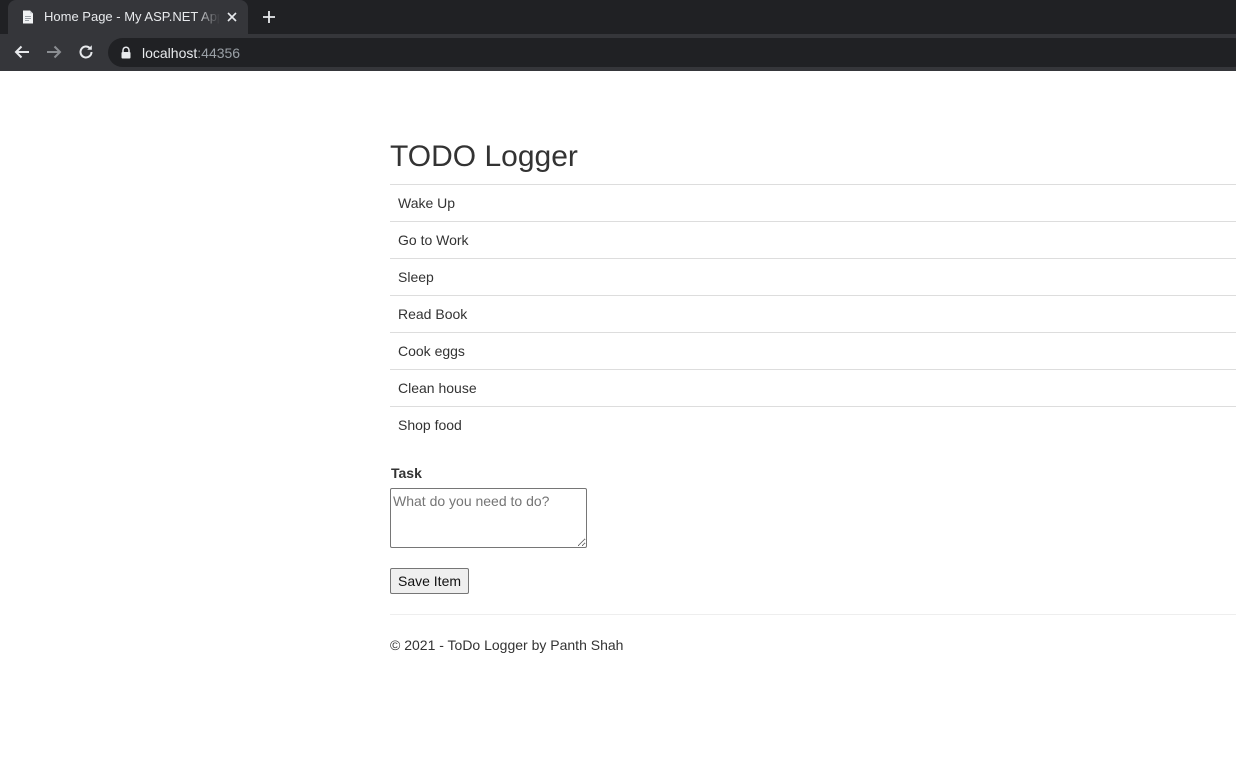 This screenshot has height=775, width=1236. I want to click on browser-tab-active: Home Page - My ASP.NET Application, so click(128, 17).